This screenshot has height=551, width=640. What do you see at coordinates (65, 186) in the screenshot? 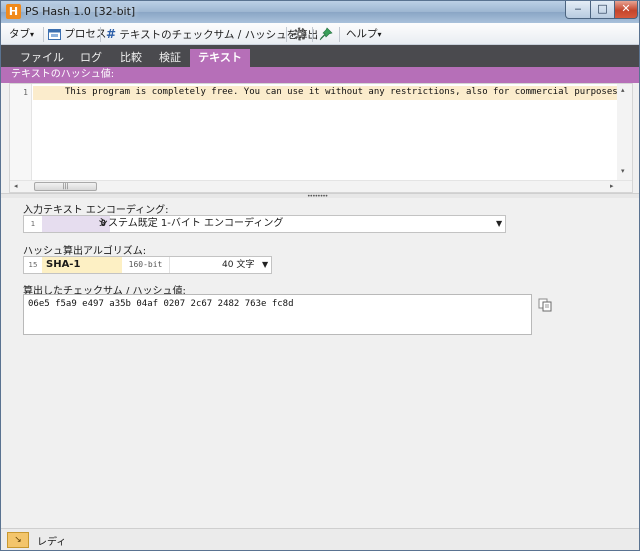
I see `scrollbar-thumb: |||` at bounding box center [65, 186].